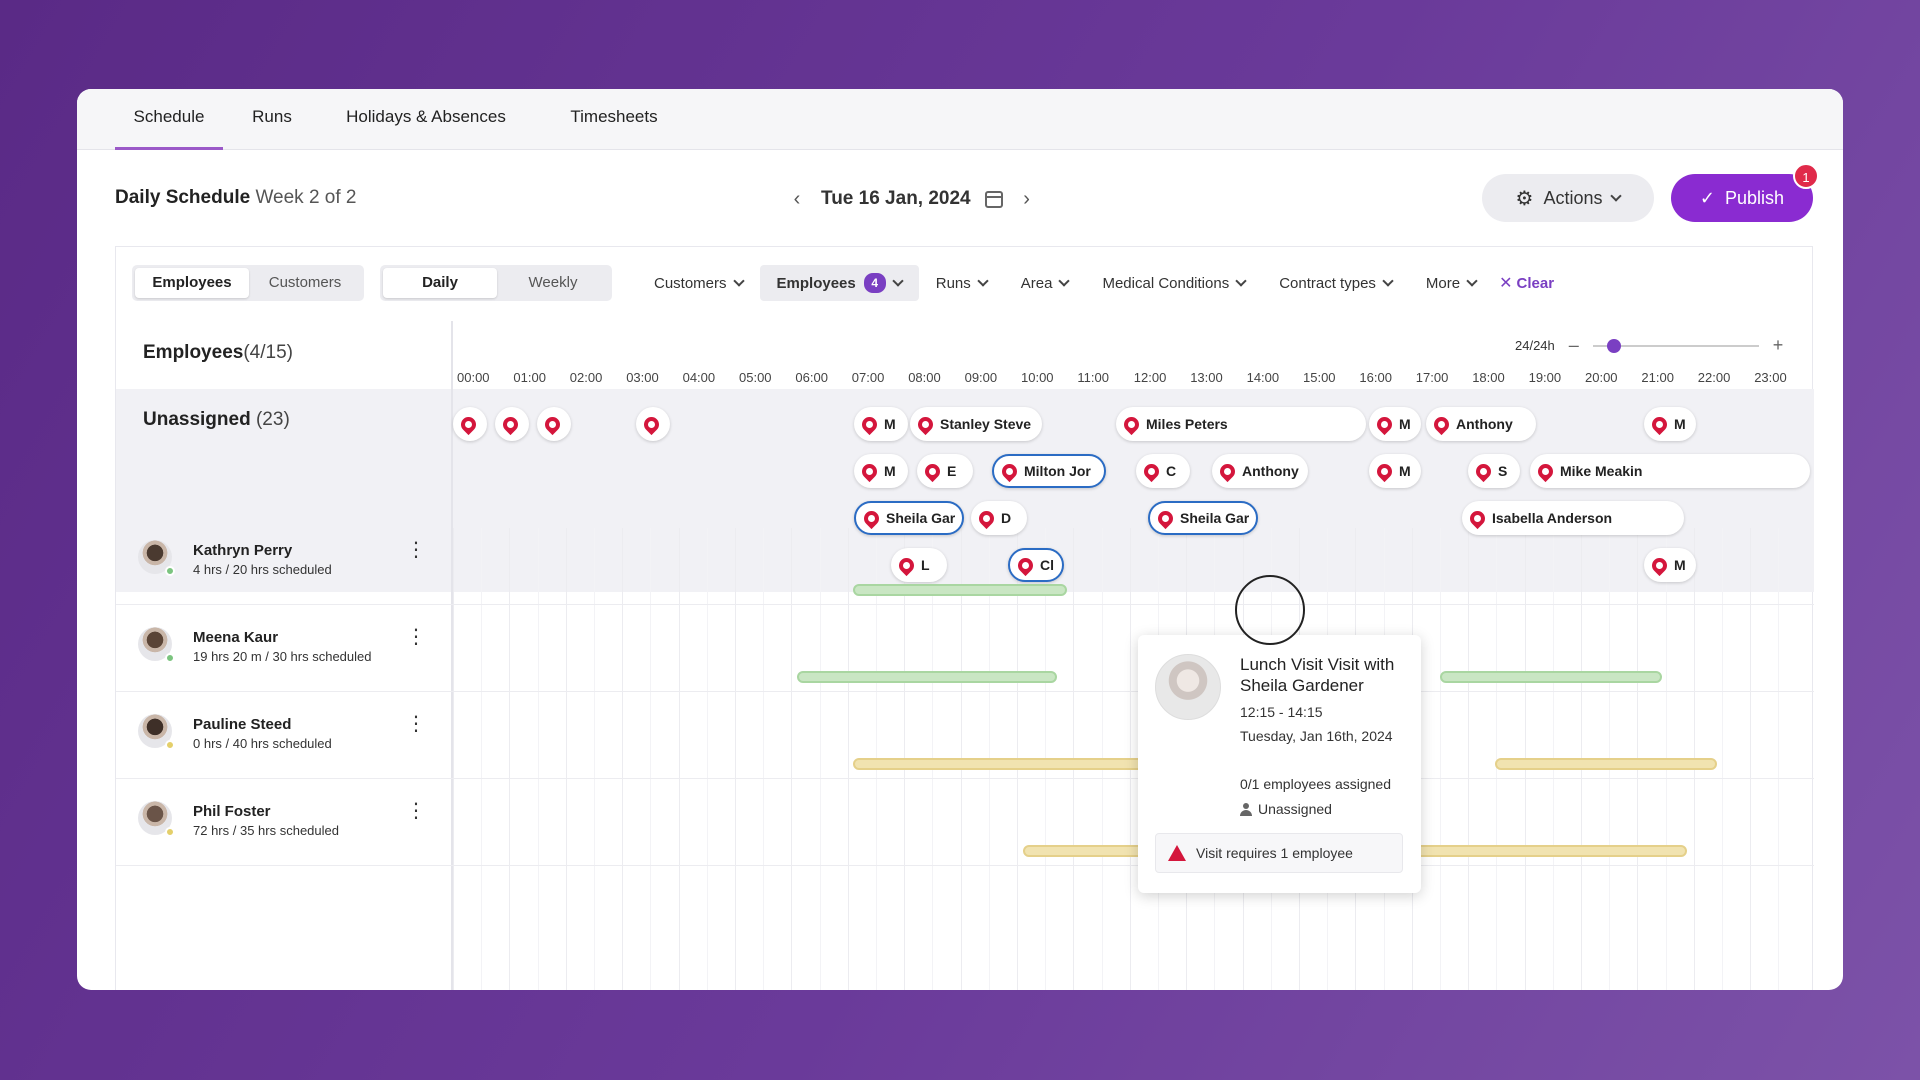 The image size is (1920, 1080). Describe the element at coordinates (797, 199) in the screenshot. I see `prev-day-icon: ‹` at that location.